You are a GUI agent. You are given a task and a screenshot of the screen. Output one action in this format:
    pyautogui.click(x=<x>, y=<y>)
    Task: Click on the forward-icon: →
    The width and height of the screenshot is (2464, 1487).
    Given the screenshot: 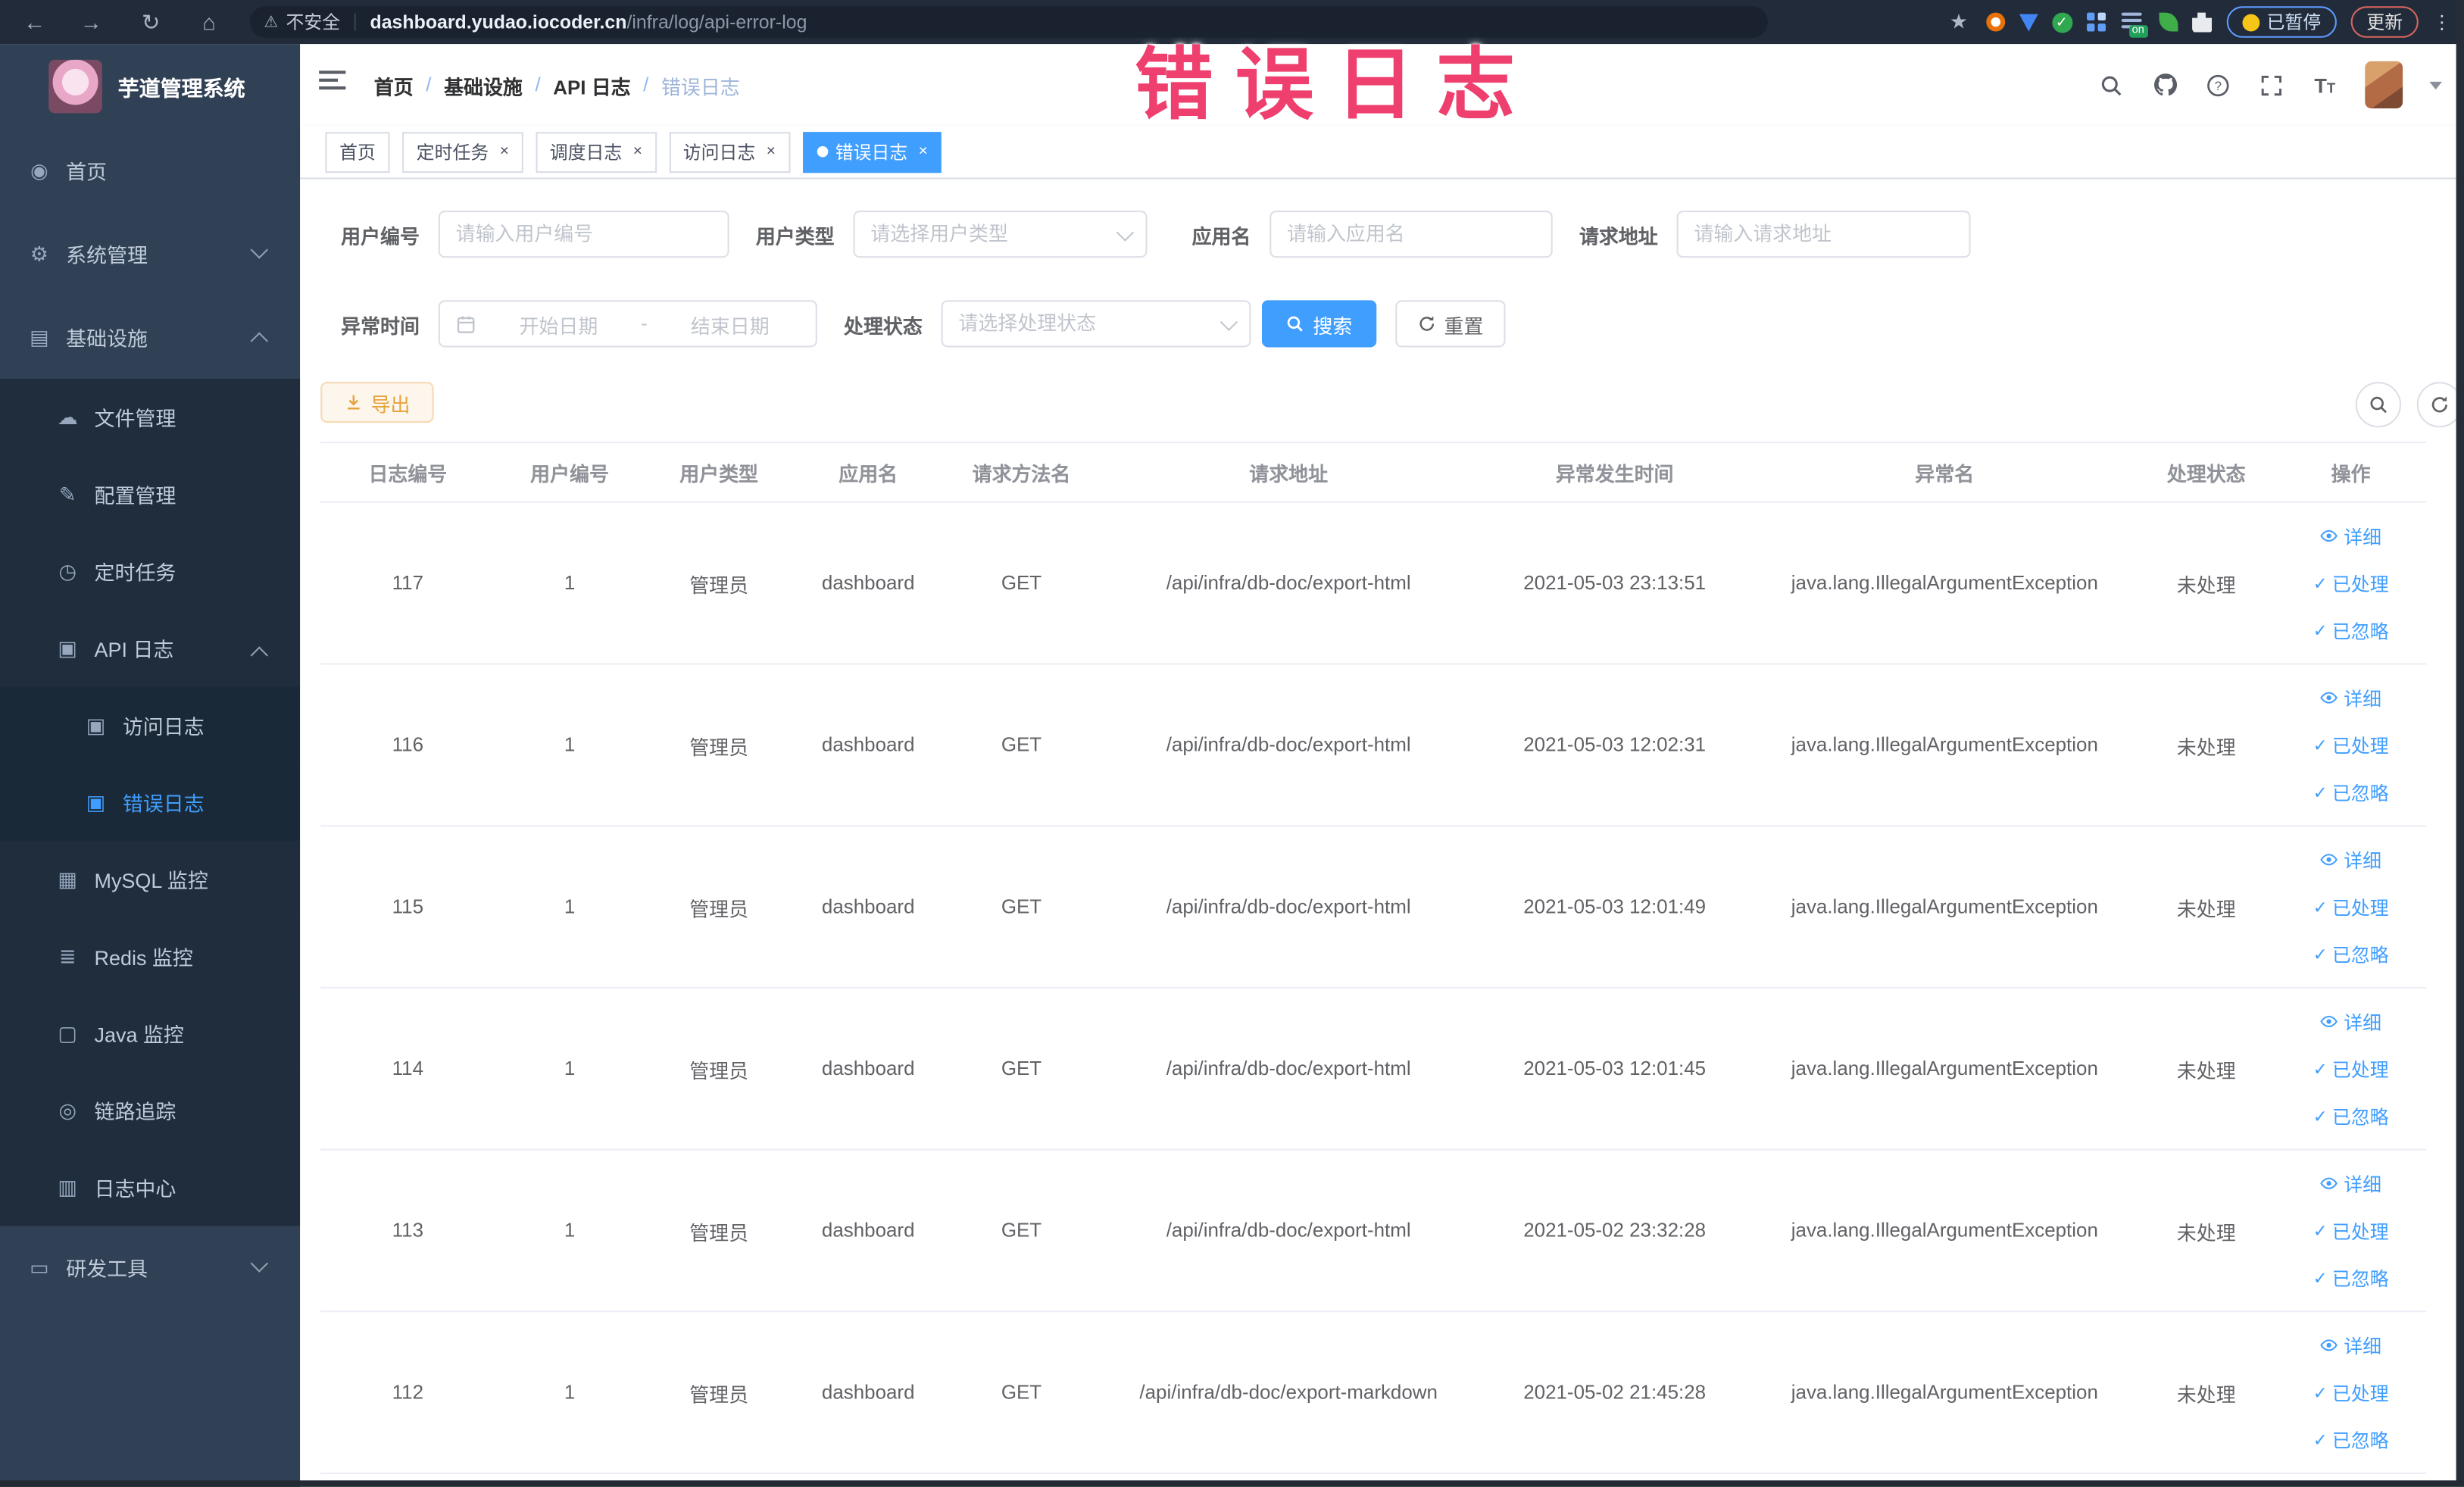 What is the action you would take?
    pyautogui.click(x=91, y=22)
    